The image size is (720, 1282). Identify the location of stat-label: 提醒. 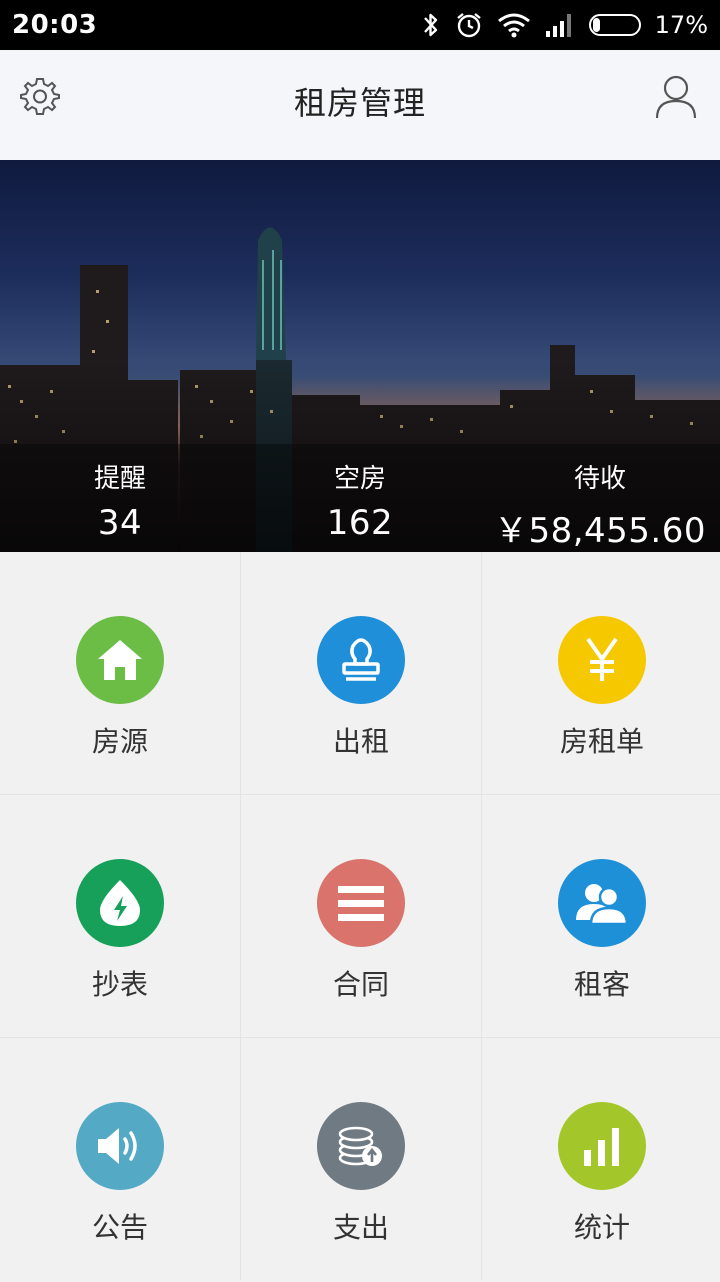
(119, 479).